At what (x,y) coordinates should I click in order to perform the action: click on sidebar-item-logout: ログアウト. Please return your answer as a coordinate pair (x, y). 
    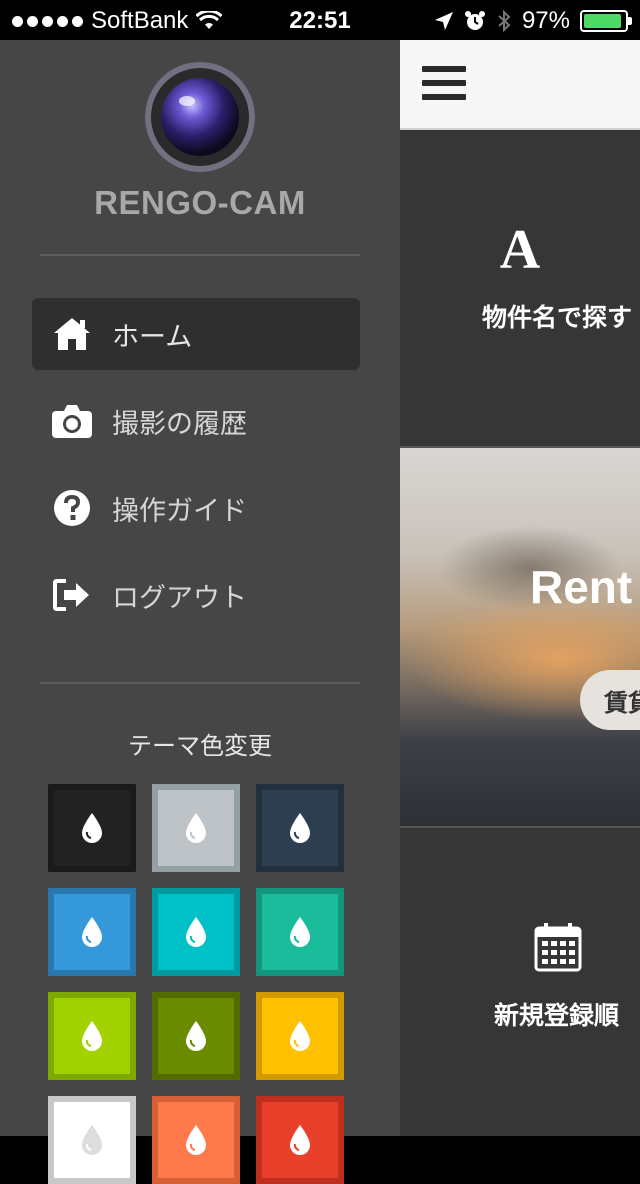
    Looking at the image, I should click on (196, 595).